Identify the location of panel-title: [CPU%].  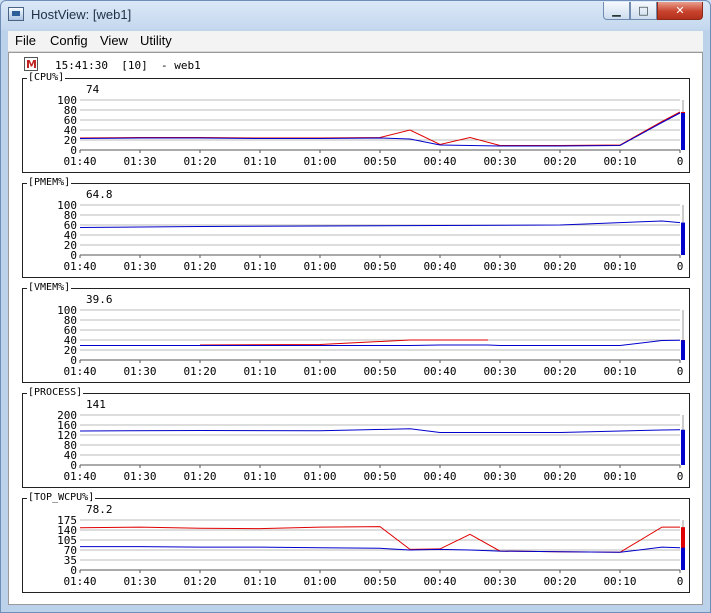
(46, 78).